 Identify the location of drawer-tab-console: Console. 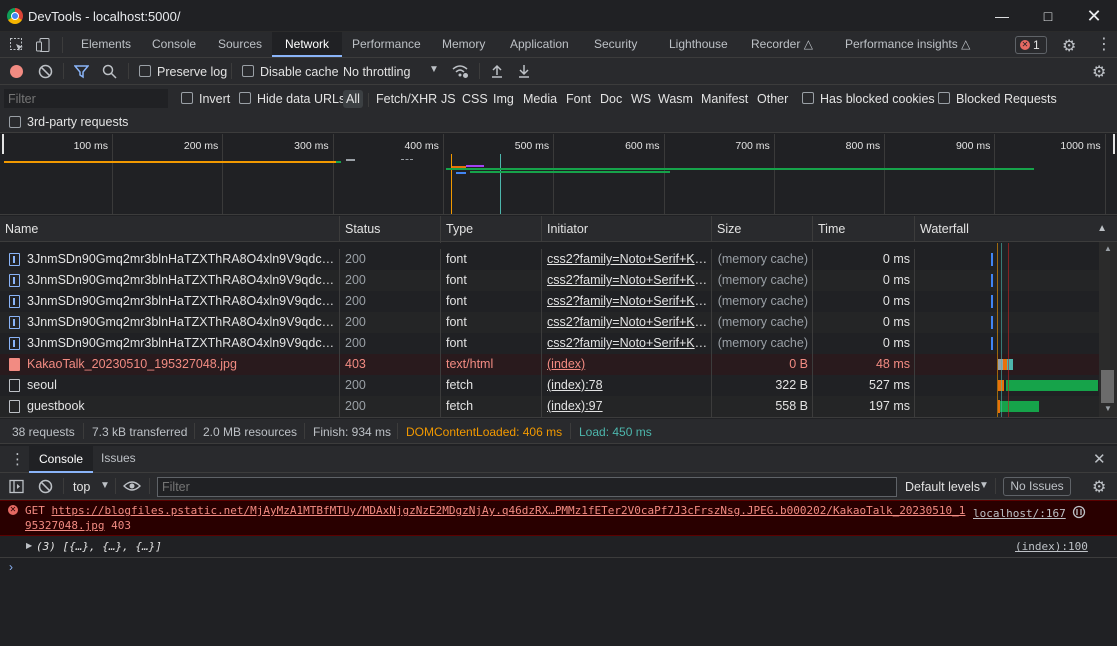
(61, 459).